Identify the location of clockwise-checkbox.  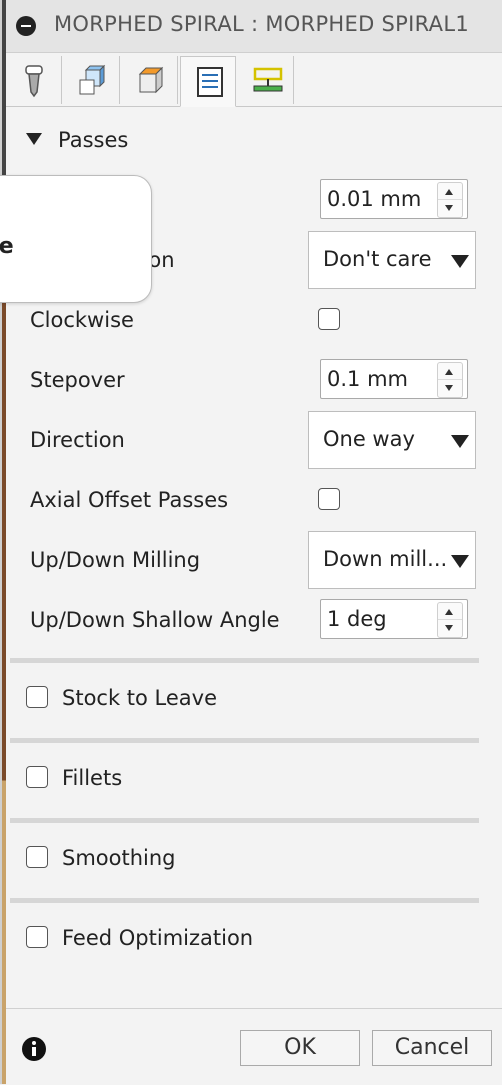
(329, 319).